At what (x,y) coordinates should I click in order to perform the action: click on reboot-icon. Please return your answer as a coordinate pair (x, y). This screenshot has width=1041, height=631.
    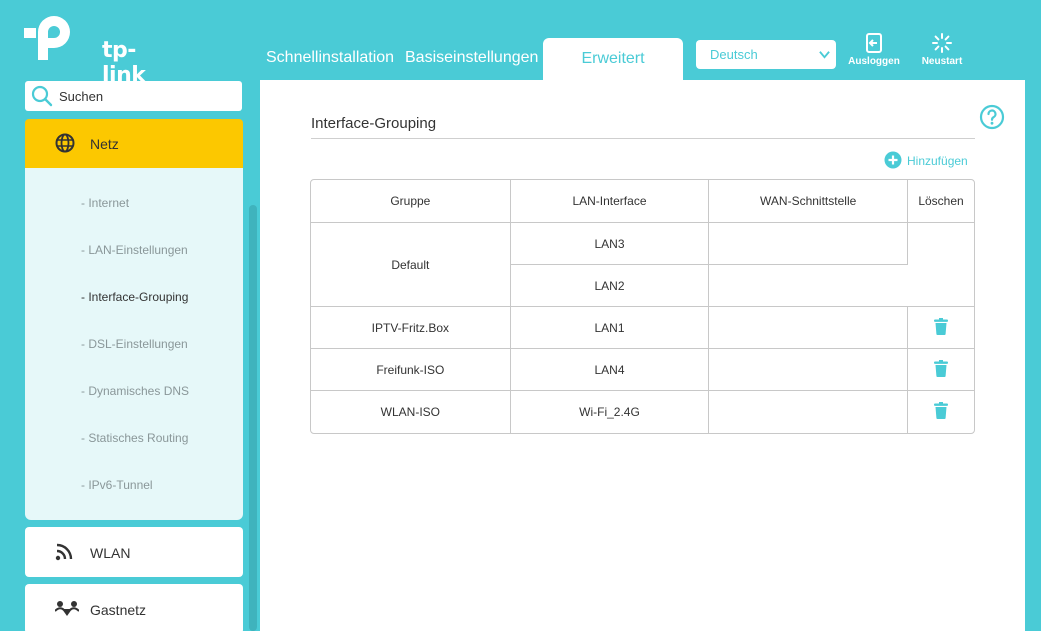
    Looking at the image, I should click on (942, 43).